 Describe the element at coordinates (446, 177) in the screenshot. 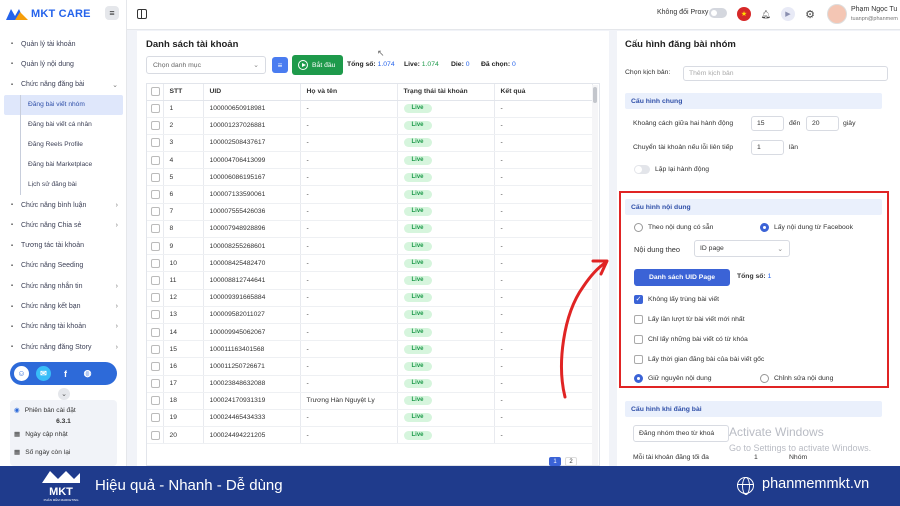

I see `cell-status: Live` at that location.